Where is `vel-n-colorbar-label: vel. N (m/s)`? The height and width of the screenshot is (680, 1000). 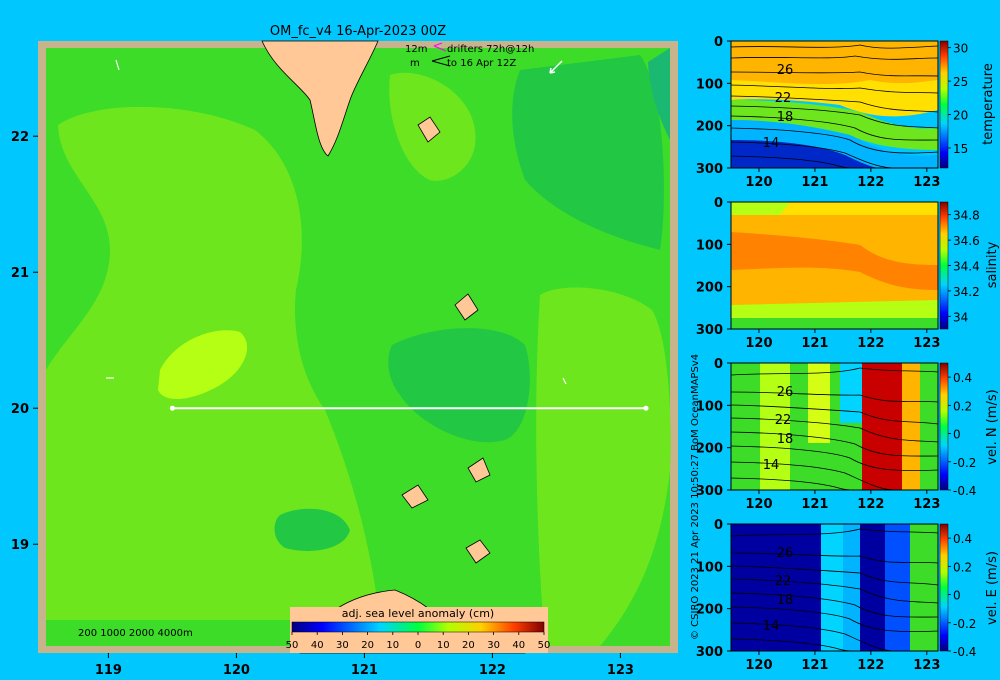
vel-n-colorbar-label: vel. N (m/s) is located at coordinates (992, 426).